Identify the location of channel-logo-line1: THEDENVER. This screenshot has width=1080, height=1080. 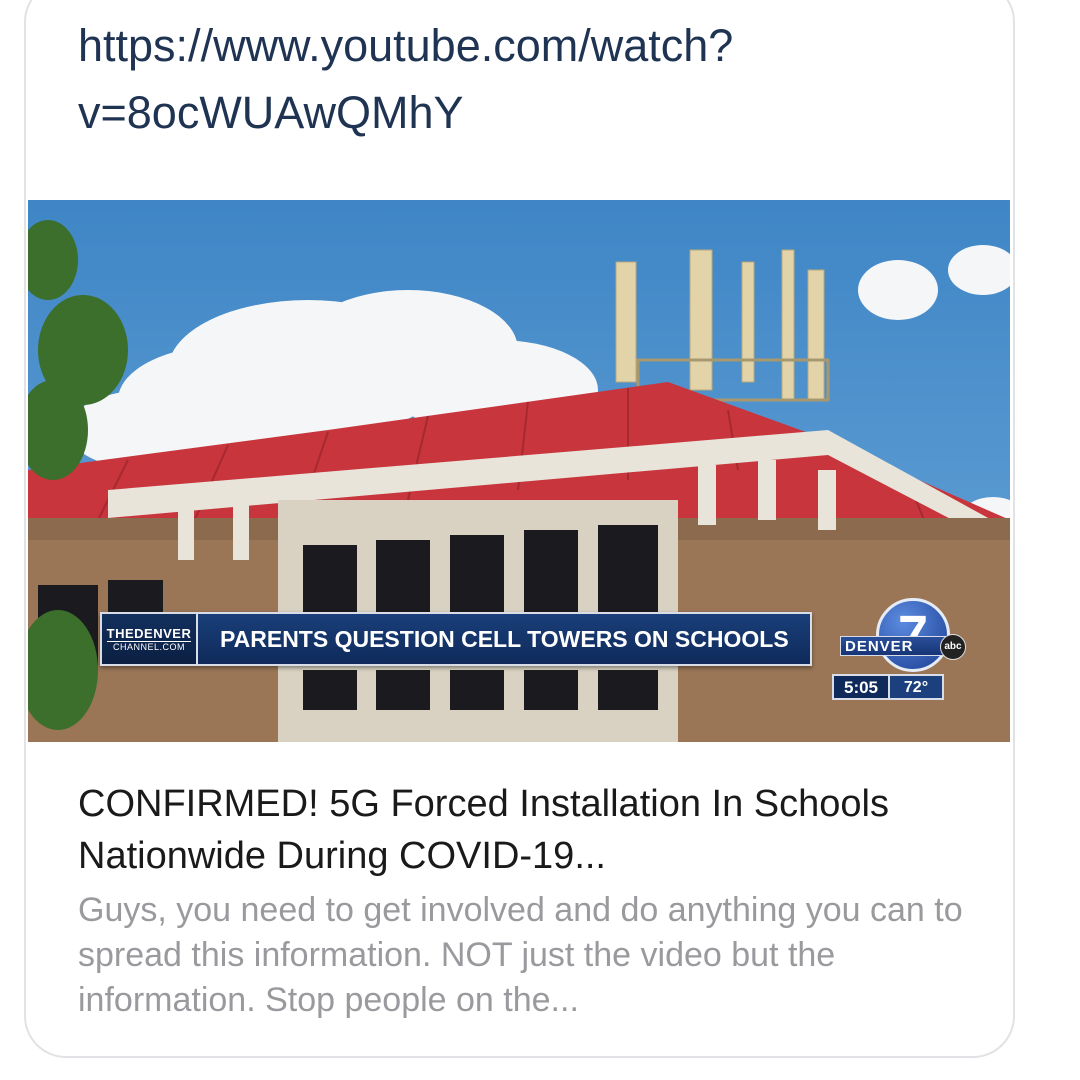
(149, 633).